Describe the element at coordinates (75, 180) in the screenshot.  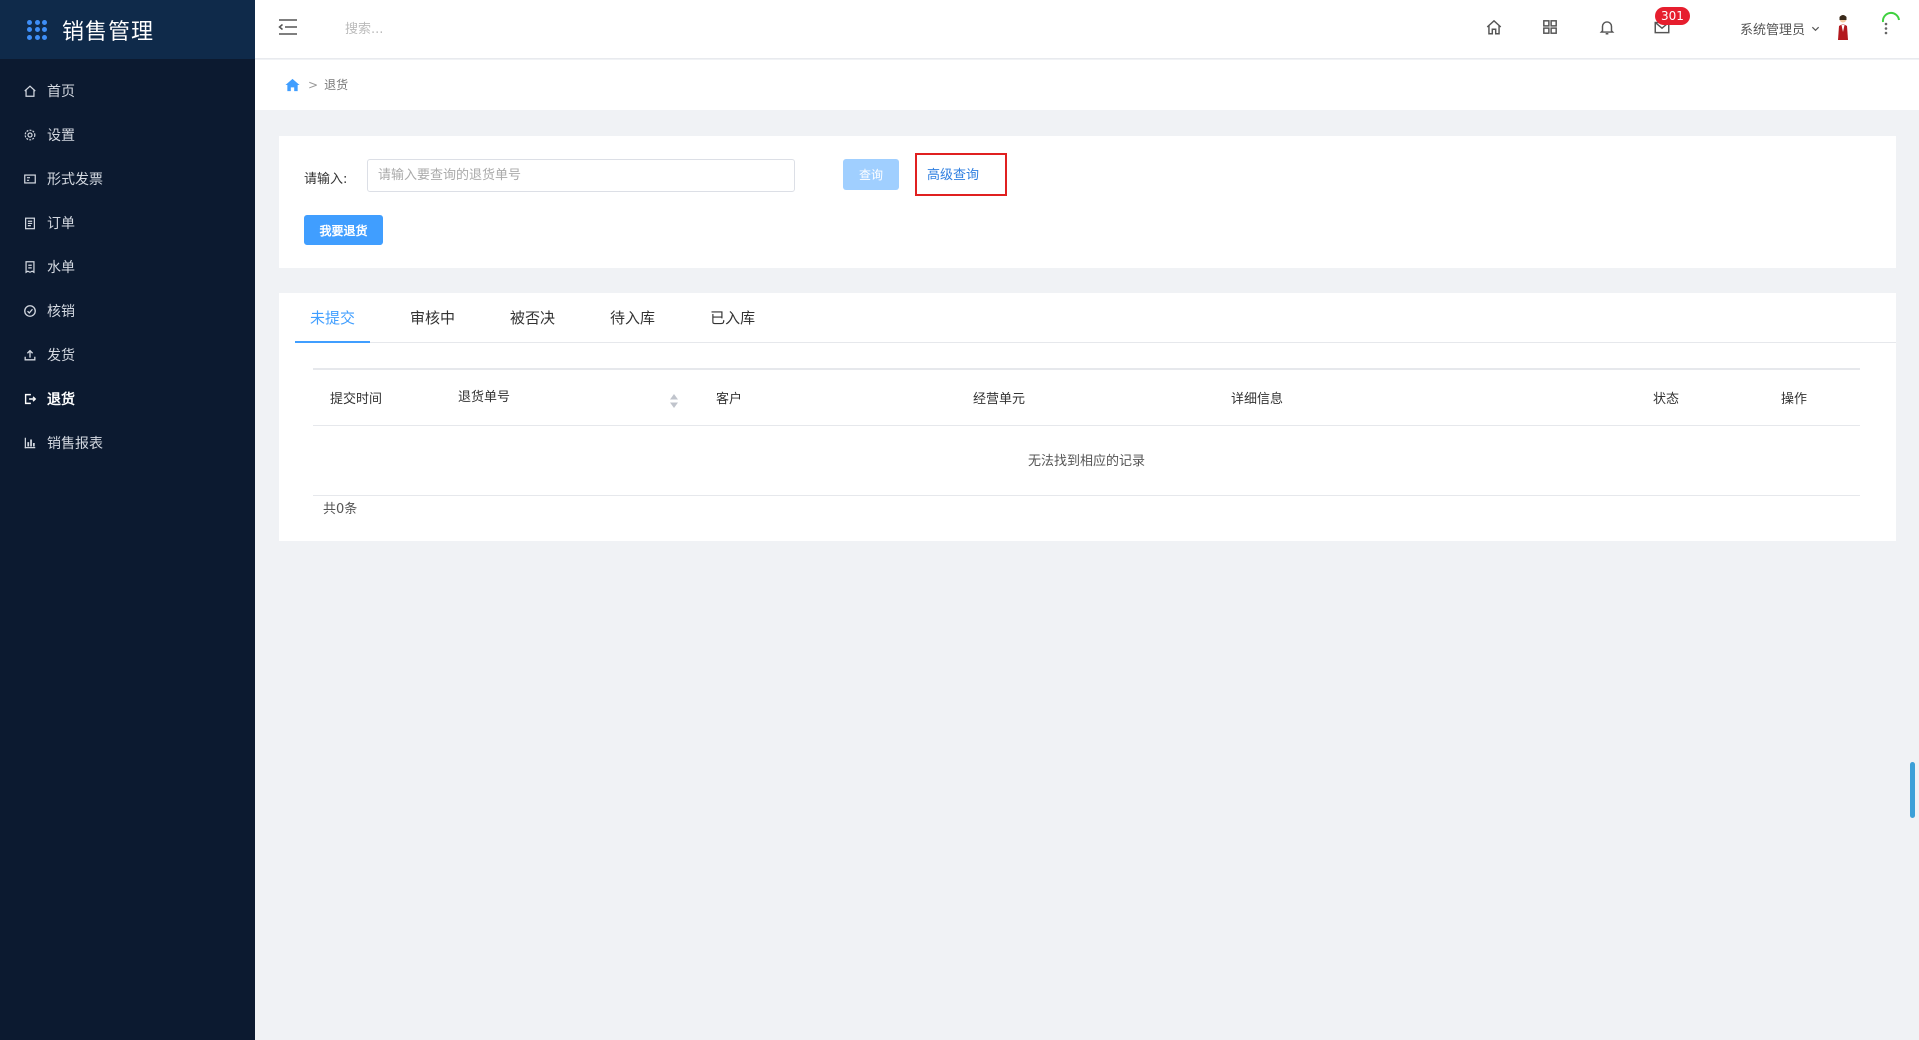
I see `sidebar-item-label: 形式发票` at that location.